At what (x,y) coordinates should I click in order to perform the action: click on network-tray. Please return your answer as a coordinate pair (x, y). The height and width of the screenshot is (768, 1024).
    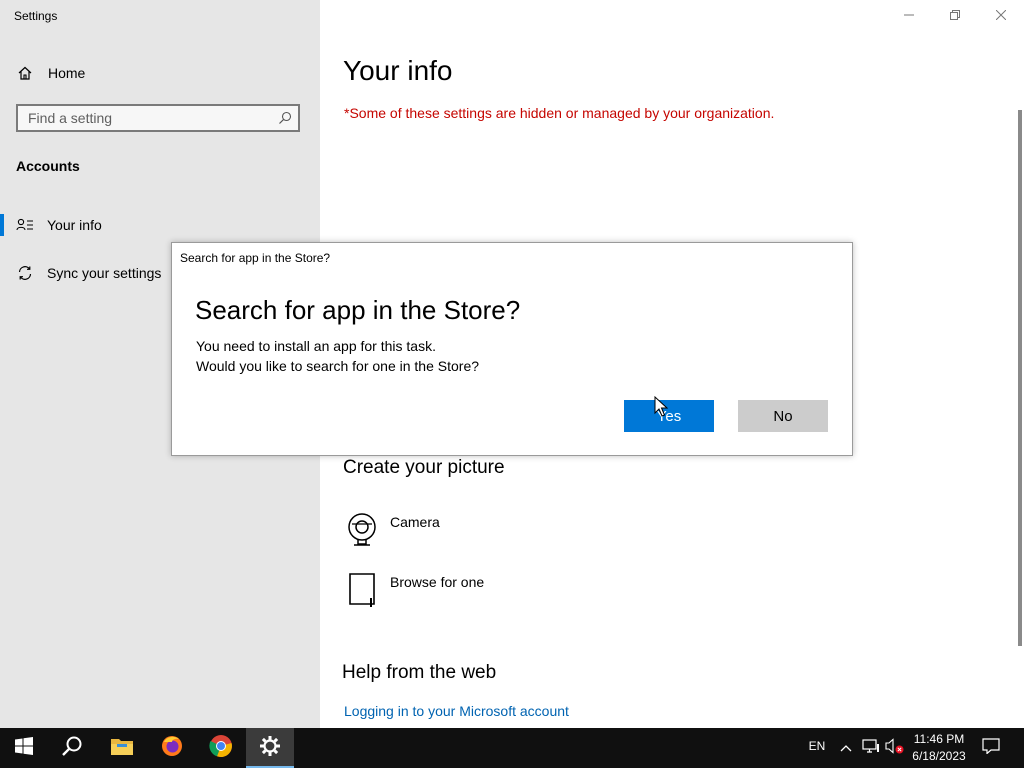
    Looking at the image, I should click on (871, 748).